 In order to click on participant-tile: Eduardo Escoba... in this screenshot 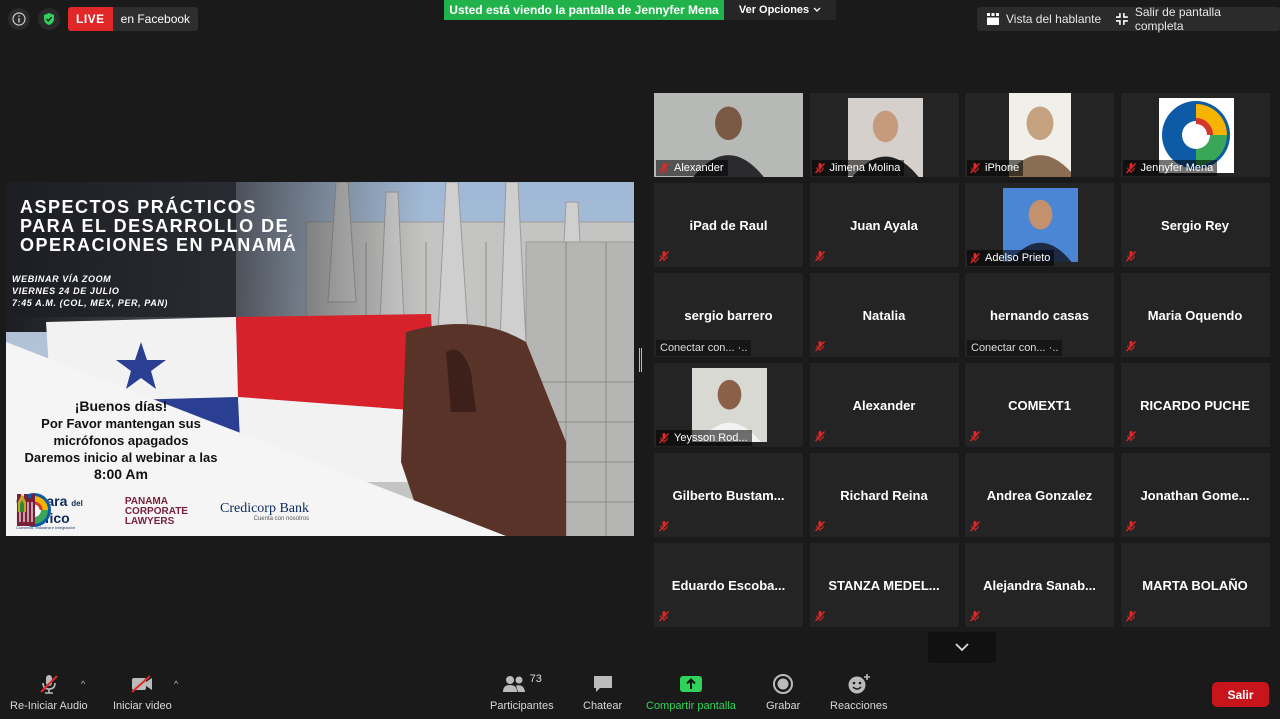, I will do `click(728, 585)`.